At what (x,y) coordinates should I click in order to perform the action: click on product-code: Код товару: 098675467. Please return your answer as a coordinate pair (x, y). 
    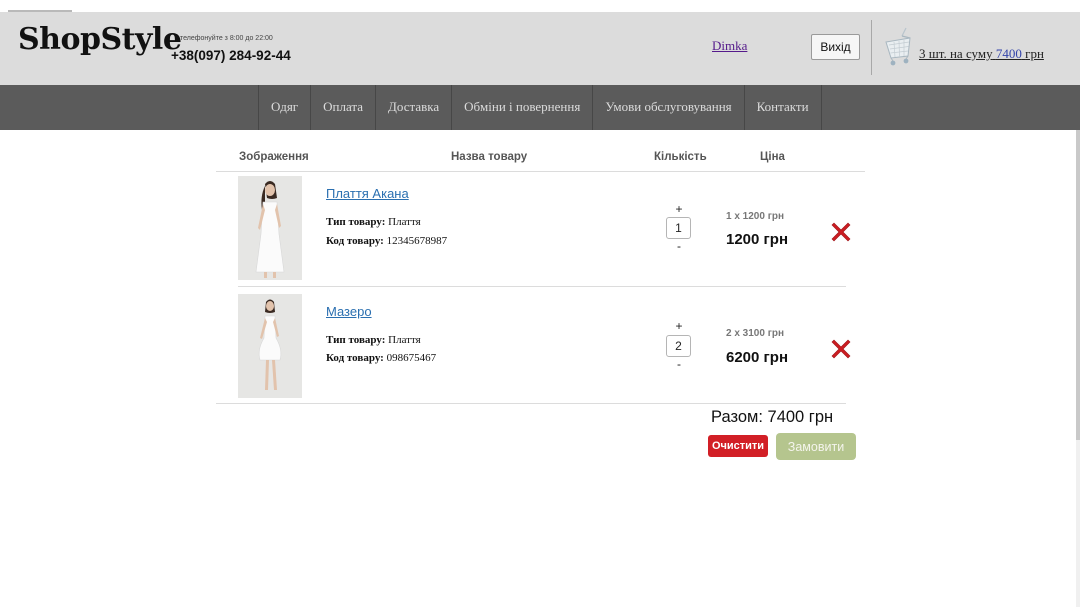
    Looking at the image, I should click on (381, 358).